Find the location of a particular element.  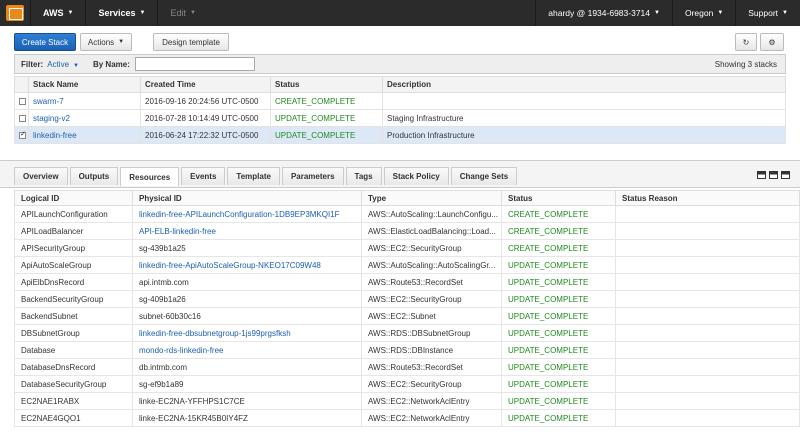

view-half-icon is located at coordinates (773, 175).